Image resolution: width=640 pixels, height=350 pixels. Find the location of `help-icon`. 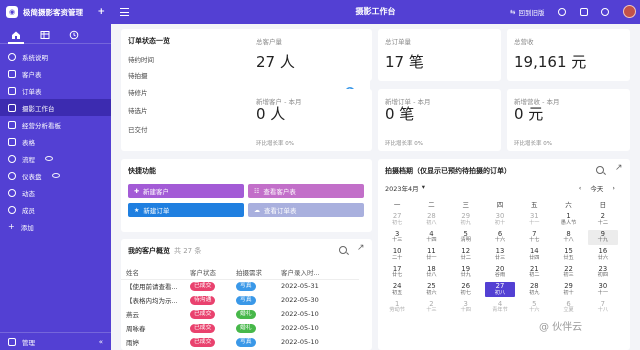

help-icon is located at coordinates (605, 12).